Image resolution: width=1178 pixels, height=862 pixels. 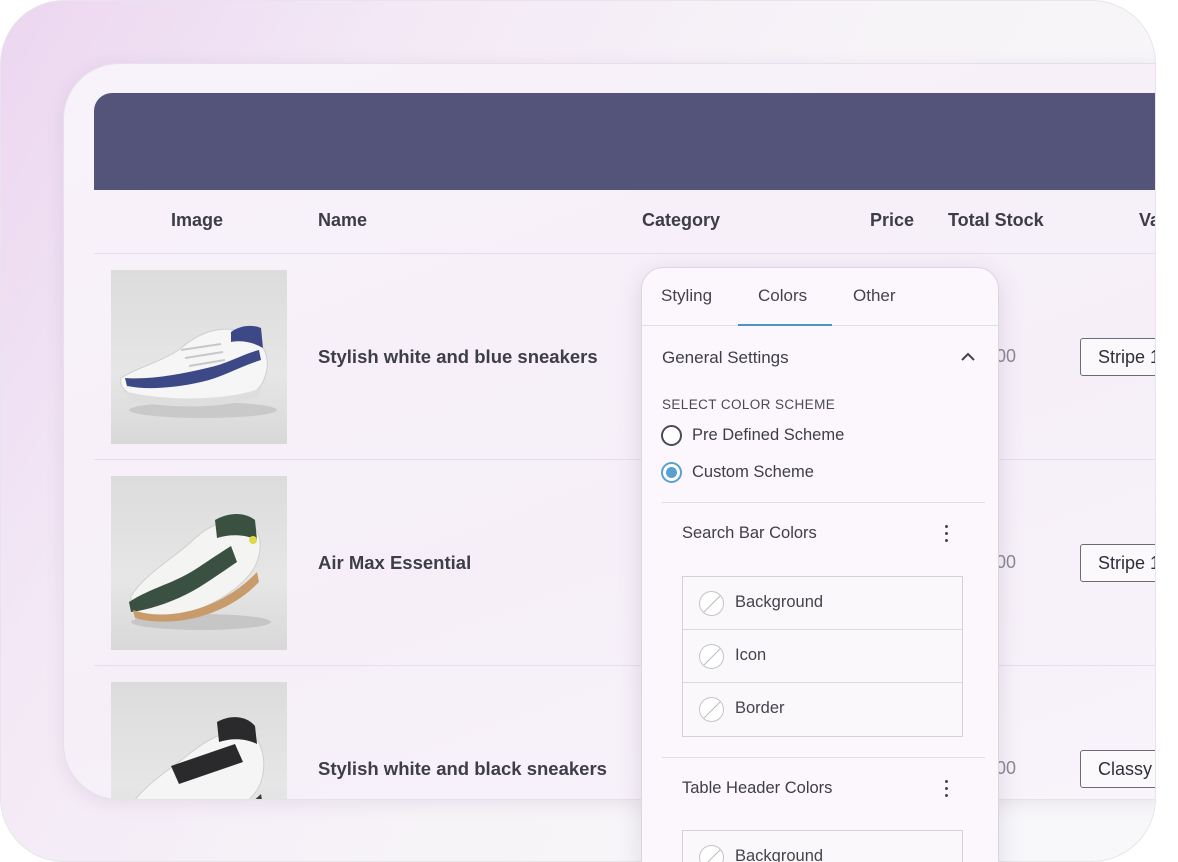 I want to click on product-name: Stylish white and blue sneakers, so click(x=458, y=357).